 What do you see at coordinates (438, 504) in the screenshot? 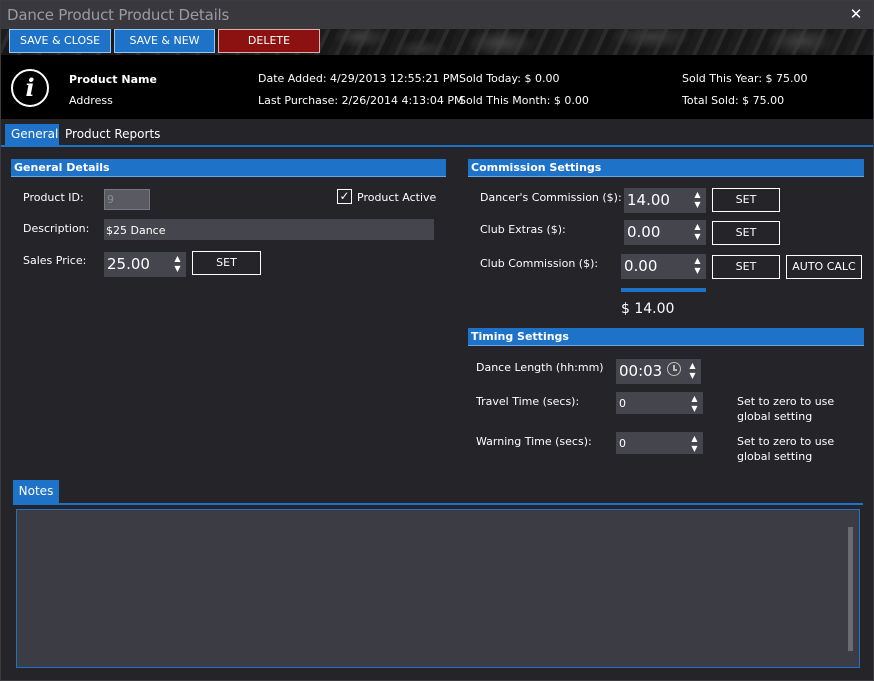
I see `notes-divider` at bounding box center [438, 504].